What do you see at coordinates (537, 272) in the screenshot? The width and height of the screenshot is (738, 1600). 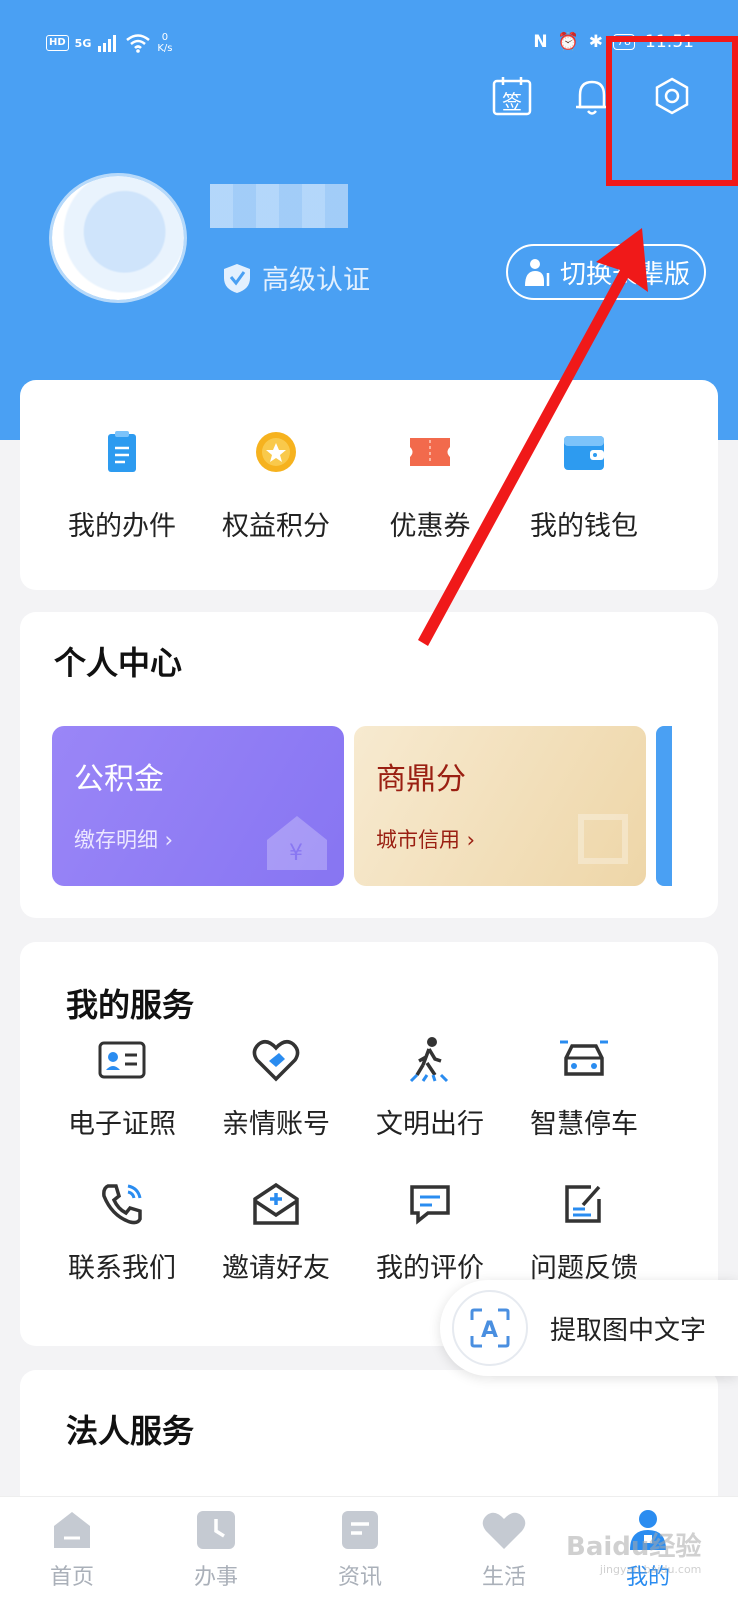 I see `elder-person-icon` at bounding box center [537, 272].